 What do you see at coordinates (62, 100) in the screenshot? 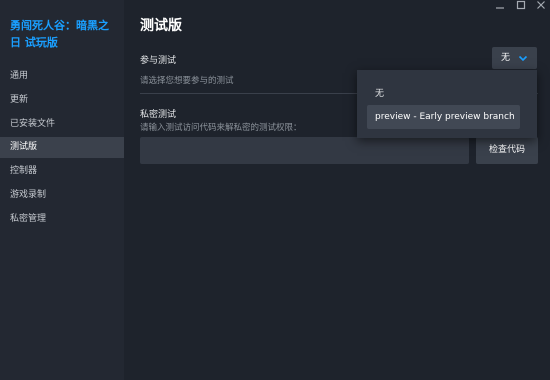
I see `sidebar-item-updates: 更新` at bounding box center [62, 100].